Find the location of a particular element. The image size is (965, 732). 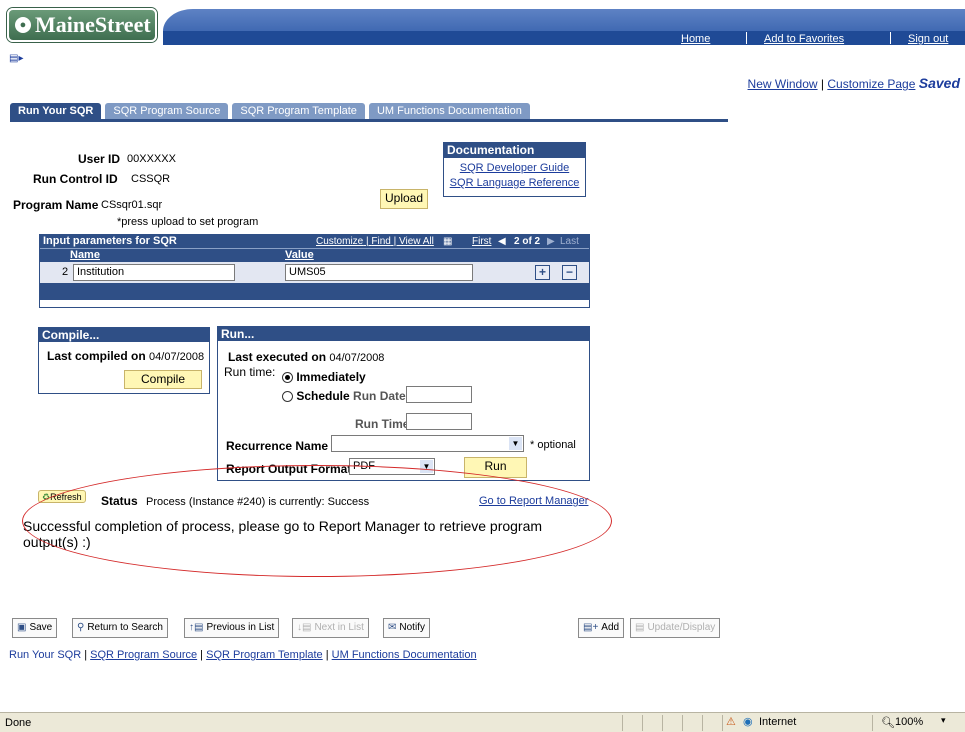

compile-button: Compile is located at coordinates (163, 379).